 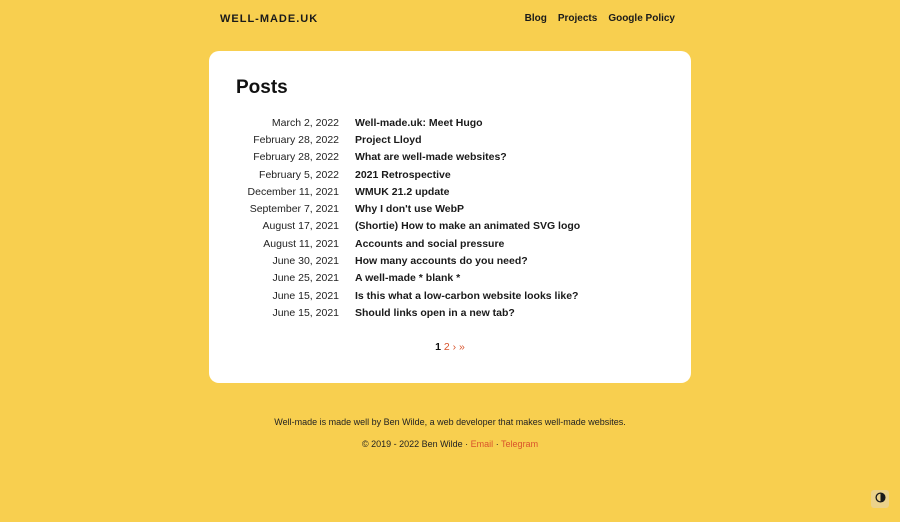 I want to click on contrast-icon, so click(x=880, y=499).